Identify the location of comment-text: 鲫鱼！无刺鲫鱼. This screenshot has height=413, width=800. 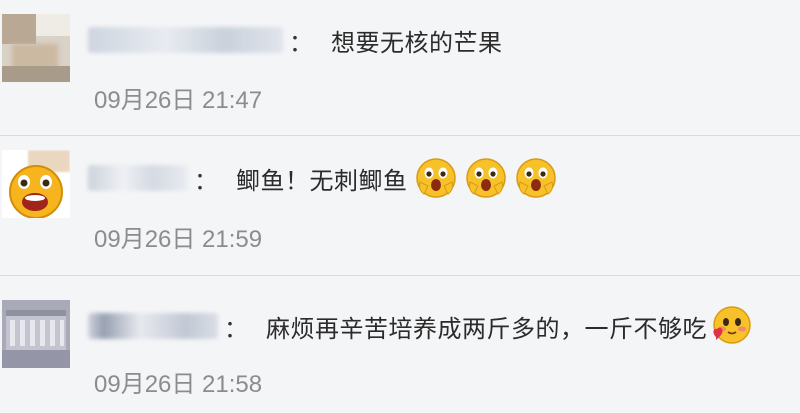
(322, 180).